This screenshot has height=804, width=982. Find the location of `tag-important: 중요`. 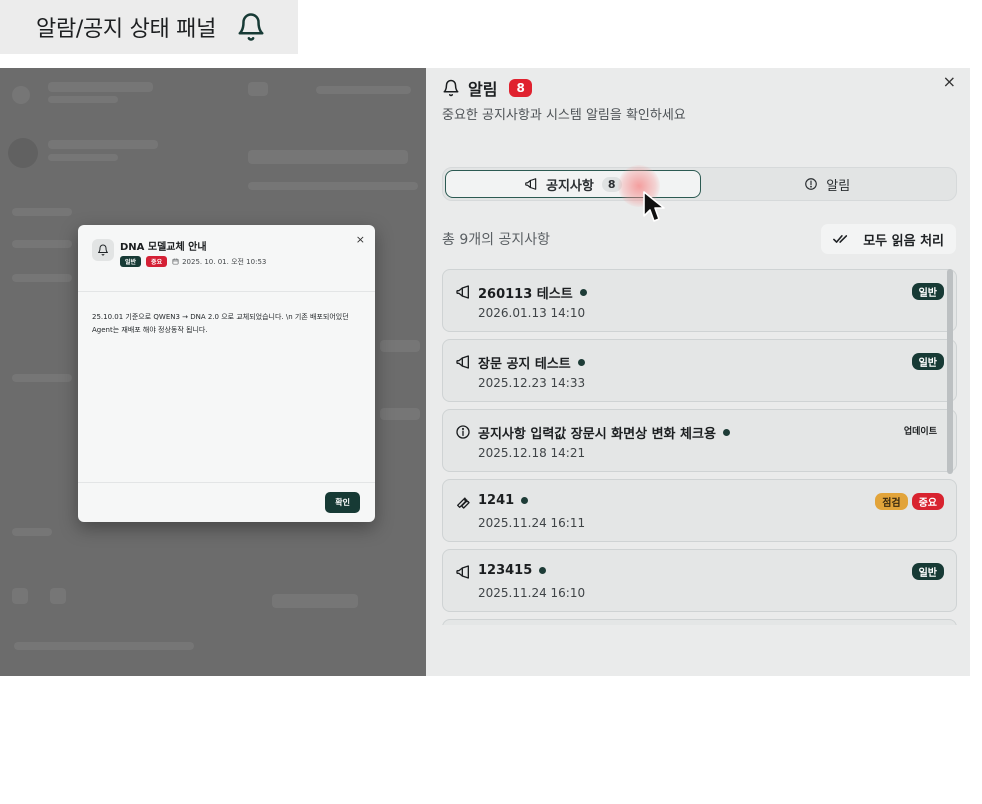

tag-important: 중요 is located at coordinates (157, 261).